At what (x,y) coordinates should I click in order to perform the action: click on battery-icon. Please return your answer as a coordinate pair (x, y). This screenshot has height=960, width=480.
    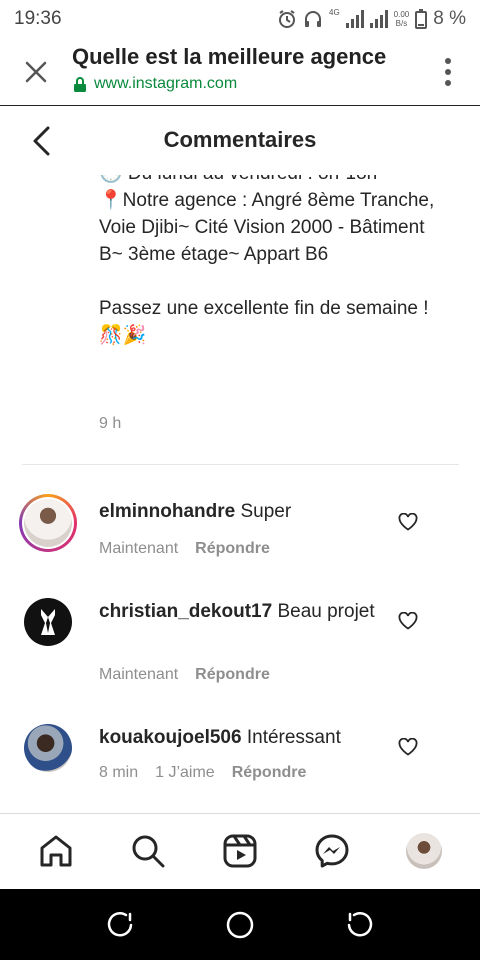
    Looking at the image, I should click on (421, 19).